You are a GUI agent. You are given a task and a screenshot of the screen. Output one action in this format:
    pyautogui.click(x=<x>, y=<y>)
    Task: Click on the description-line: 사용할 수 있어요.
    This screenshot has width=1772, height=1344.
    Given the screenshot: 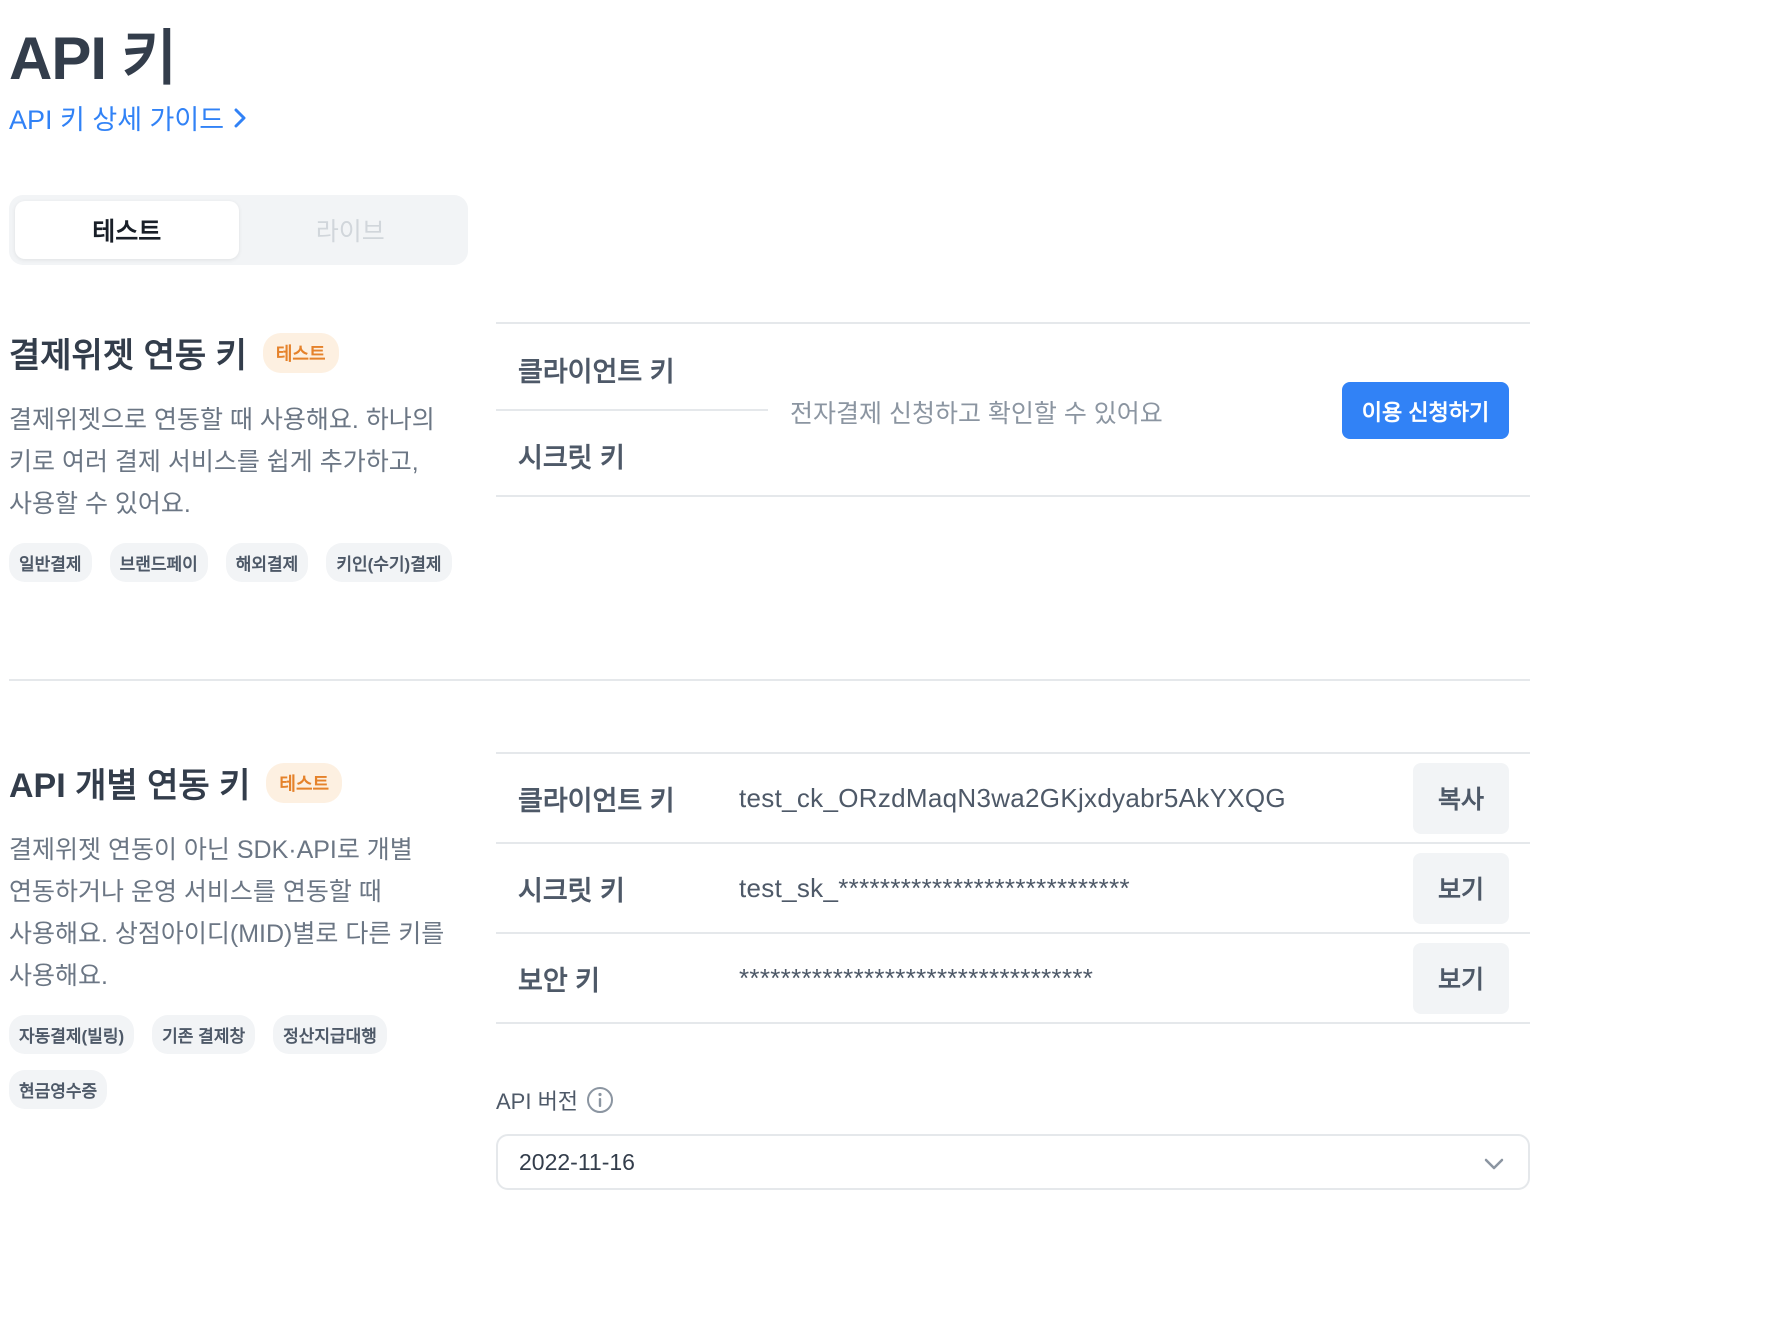 What is the action you would take?
    pyautogui.click(x=100, y=504)
    